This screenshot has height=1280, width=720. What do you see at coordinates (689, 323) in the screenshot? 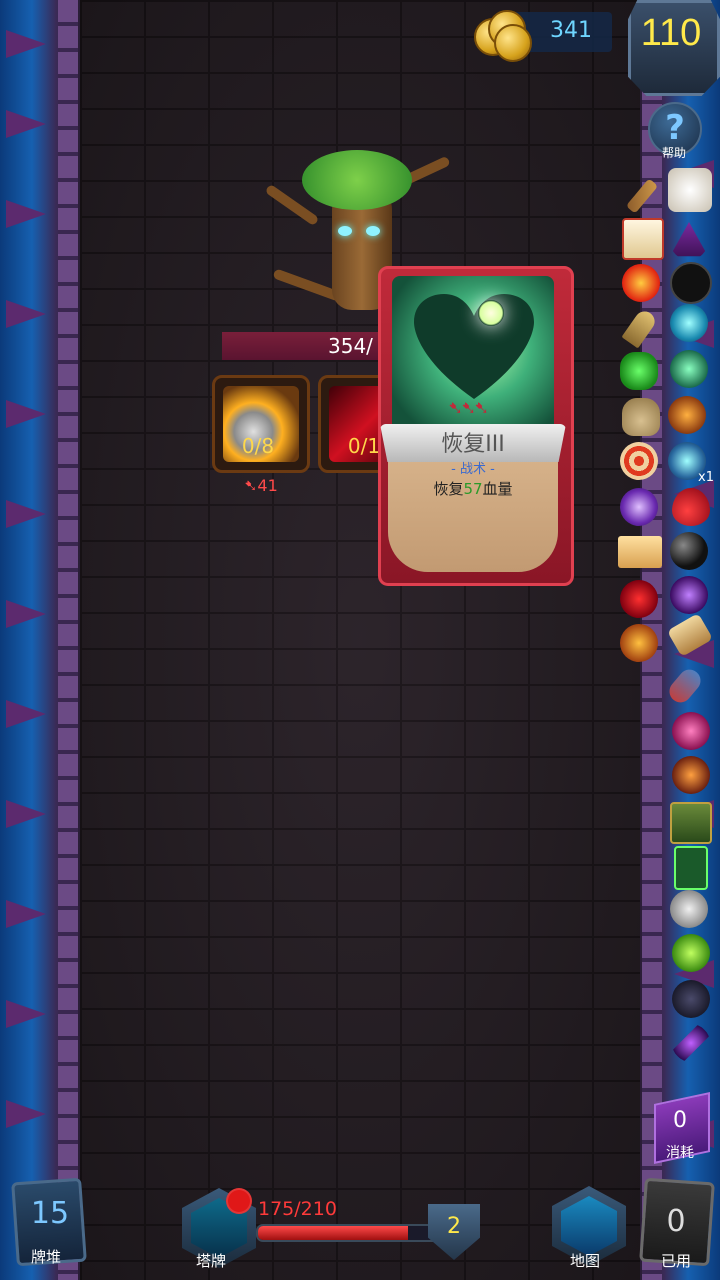
I see `eye-orb-relic-icon` at bounding box center [689, 323].